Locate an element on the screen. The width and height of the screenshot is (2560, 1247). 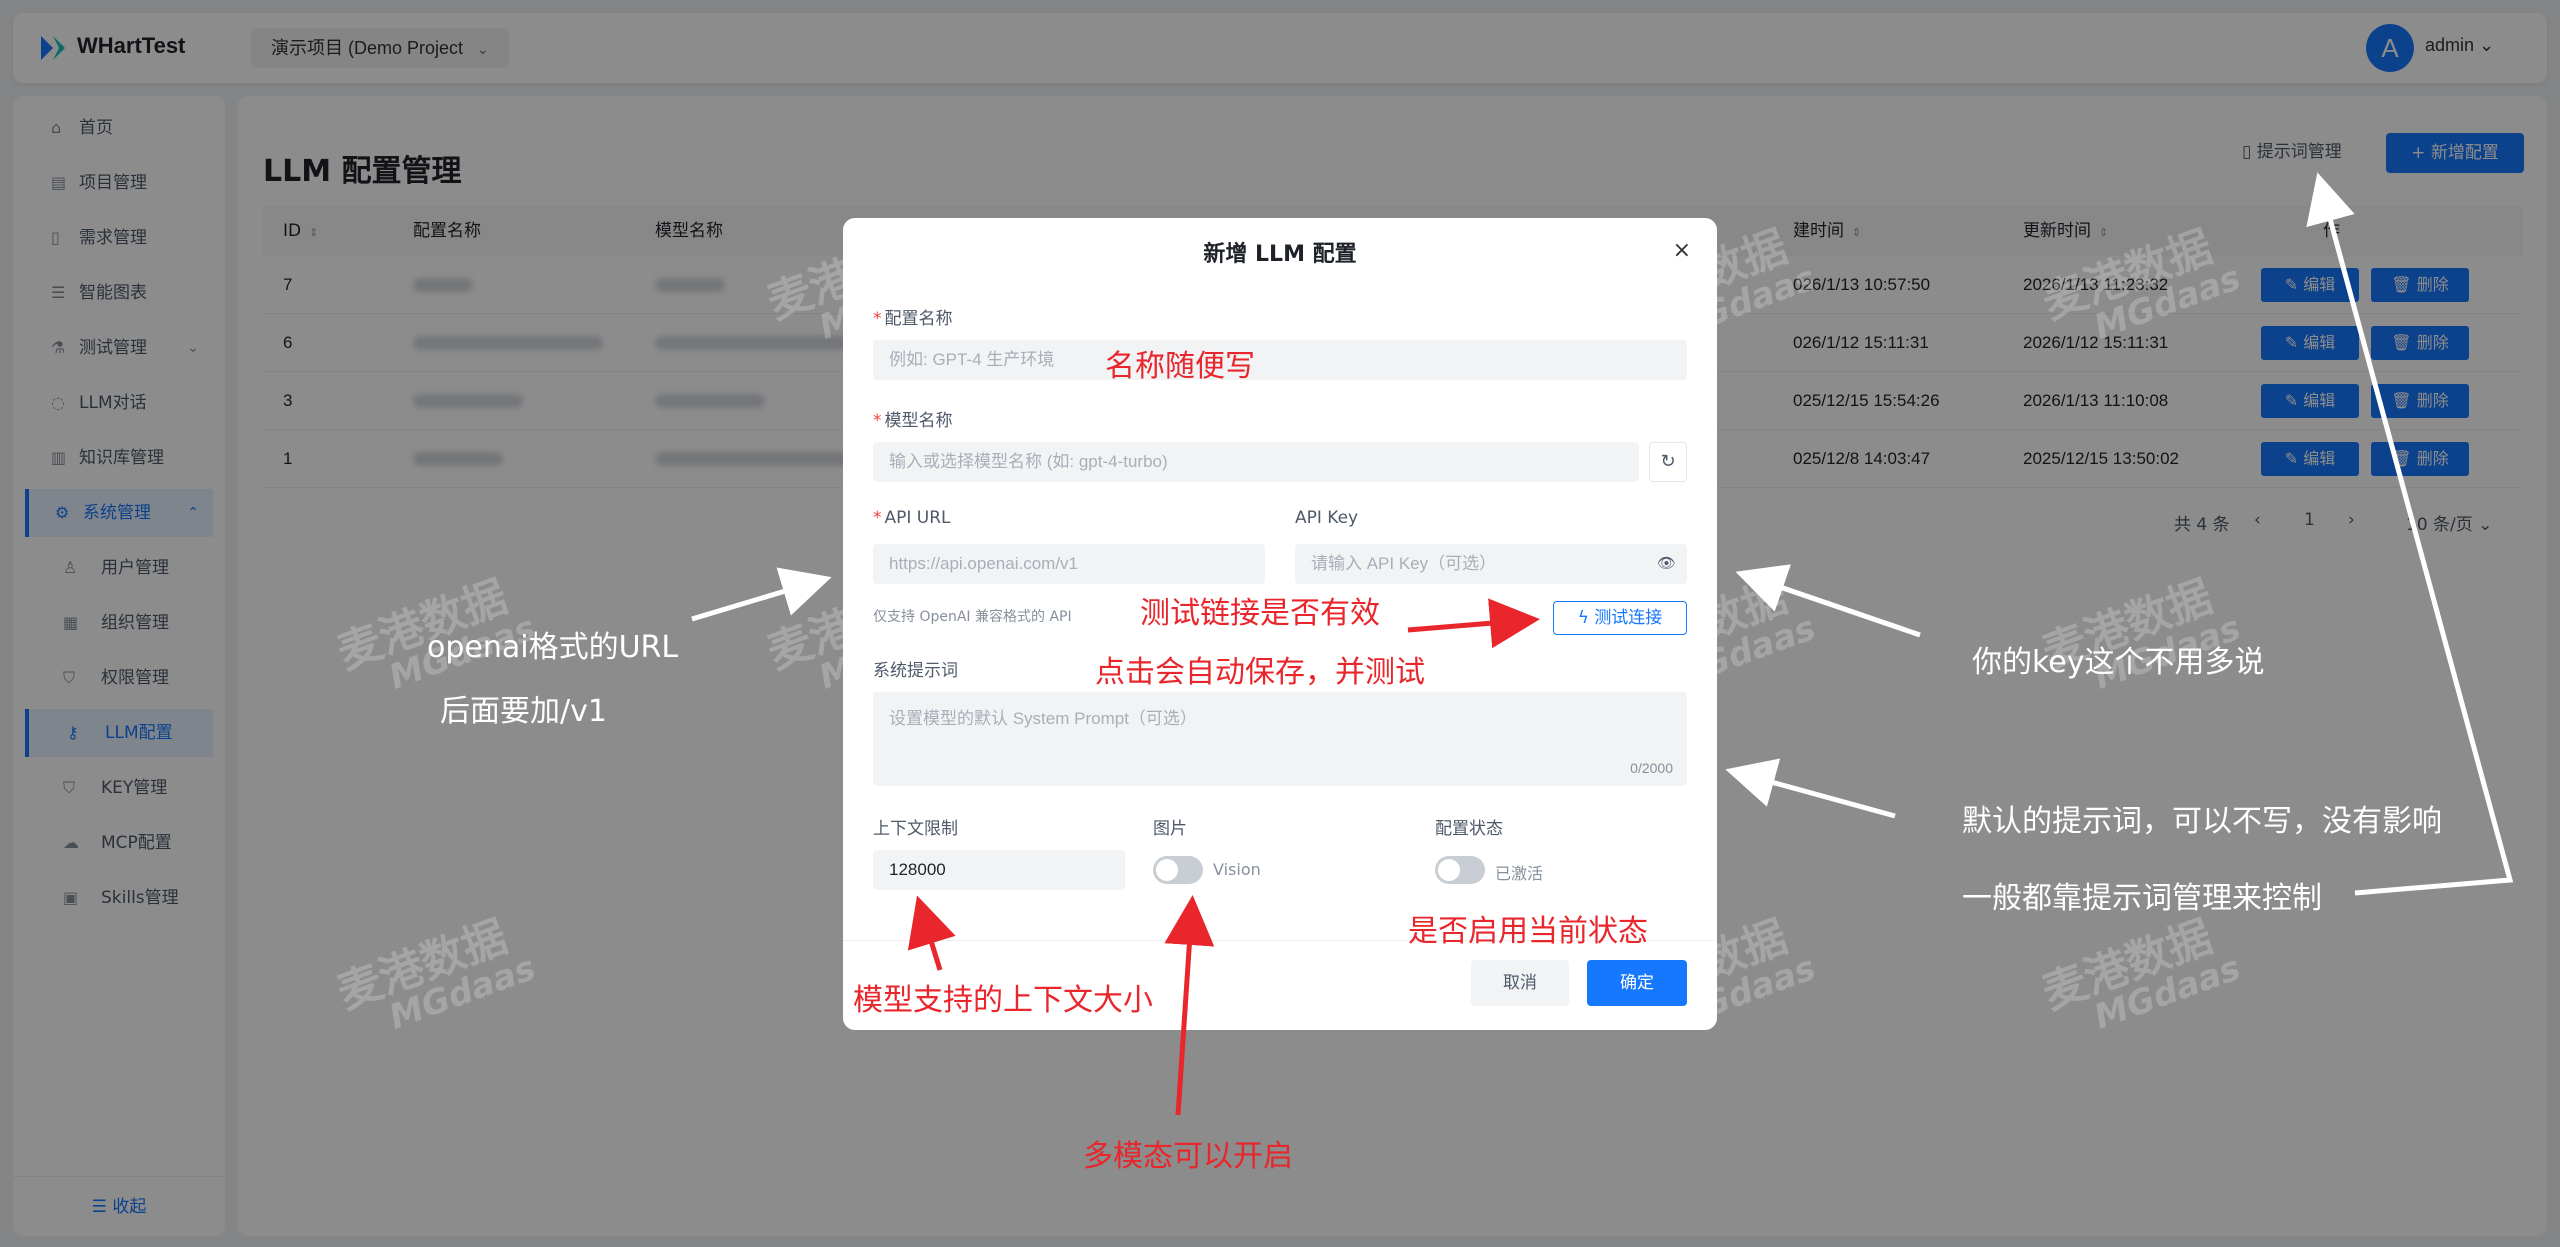
test-connection-button: ϟ 测试连接 is located at coordinates (1620, 618).